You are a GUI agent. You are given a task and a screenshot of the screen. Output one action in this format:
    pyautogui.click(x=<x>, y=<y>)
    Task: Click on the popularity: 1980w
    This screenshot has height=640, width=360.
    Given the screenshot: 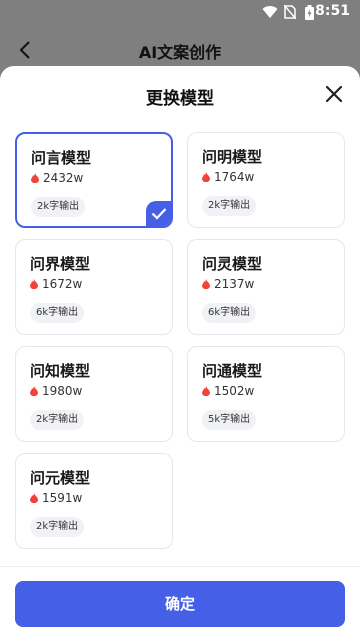 What is the action you would take?
    pyautogui.click(x=56, y=391)
    